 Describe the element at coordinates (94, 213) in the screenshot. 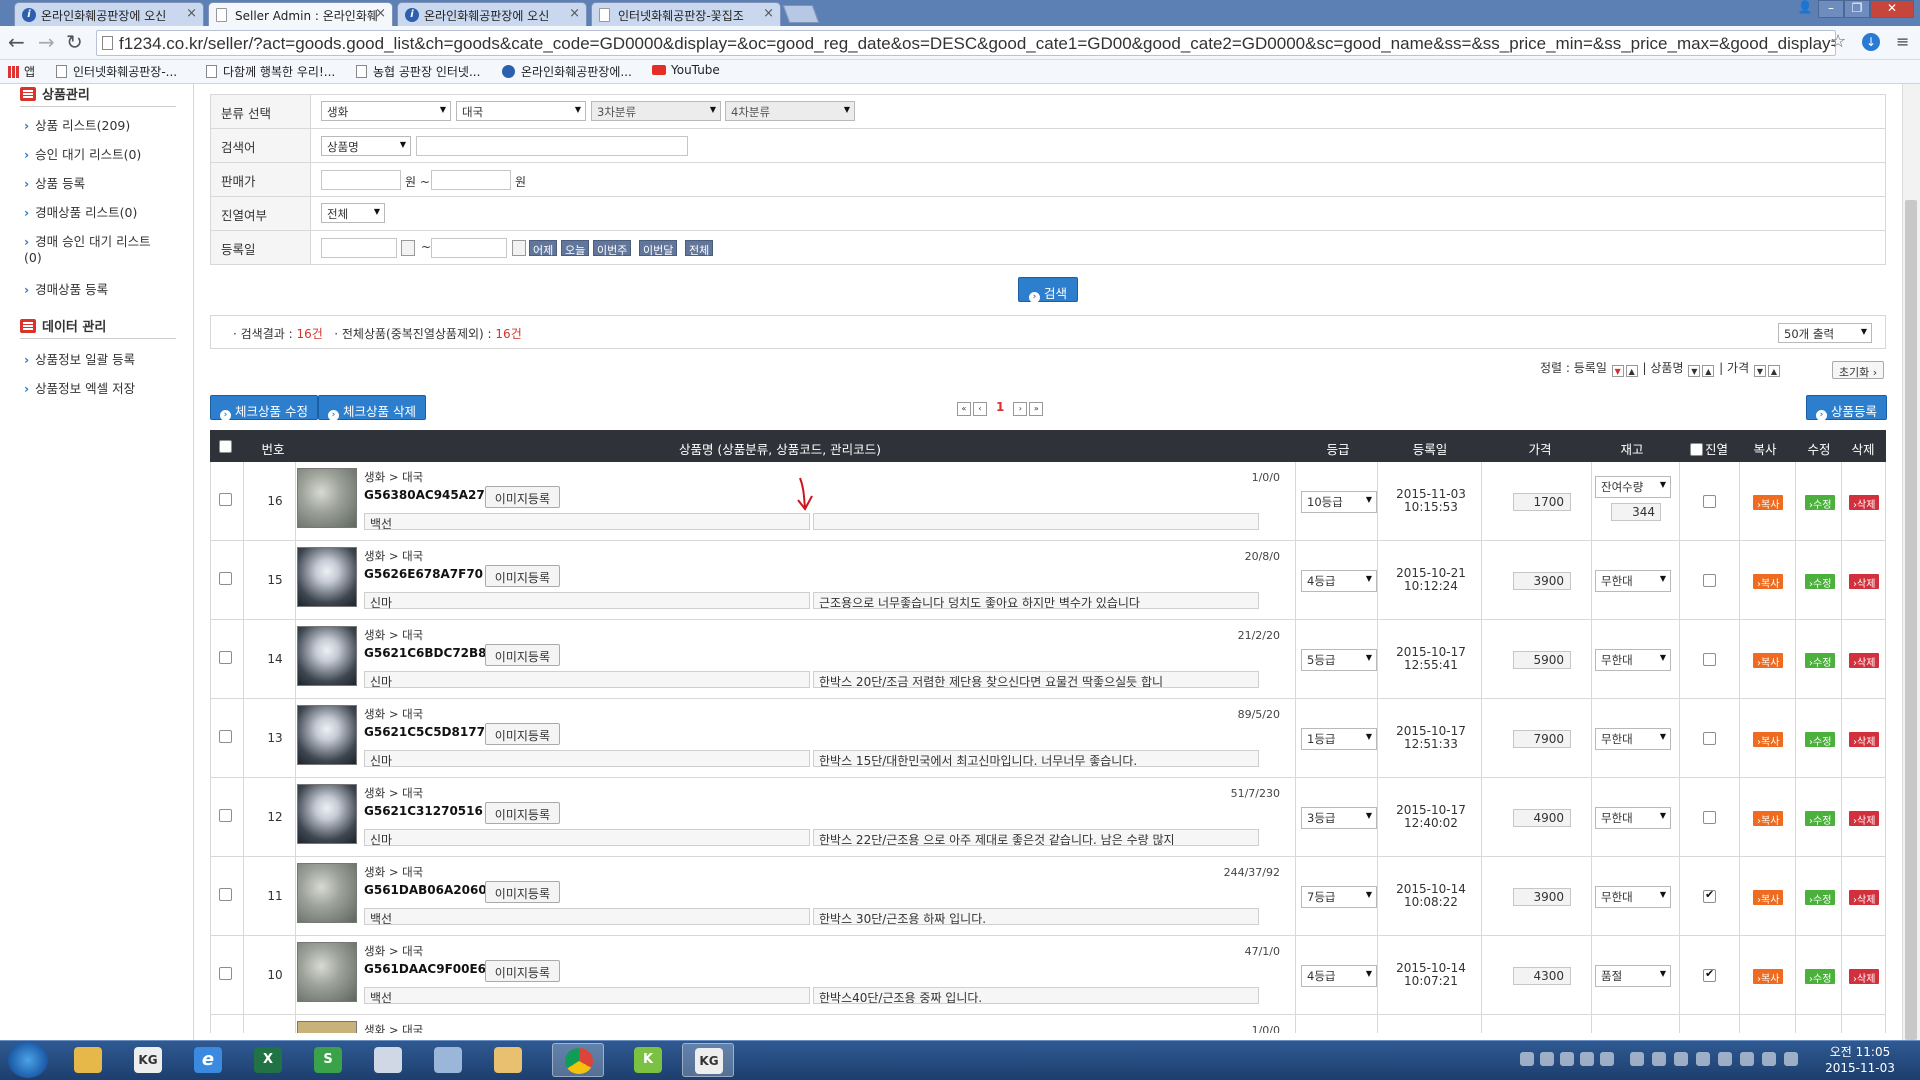

I see `sidebar-item-auction-list: 경매상품 리스트(0)` at that location.